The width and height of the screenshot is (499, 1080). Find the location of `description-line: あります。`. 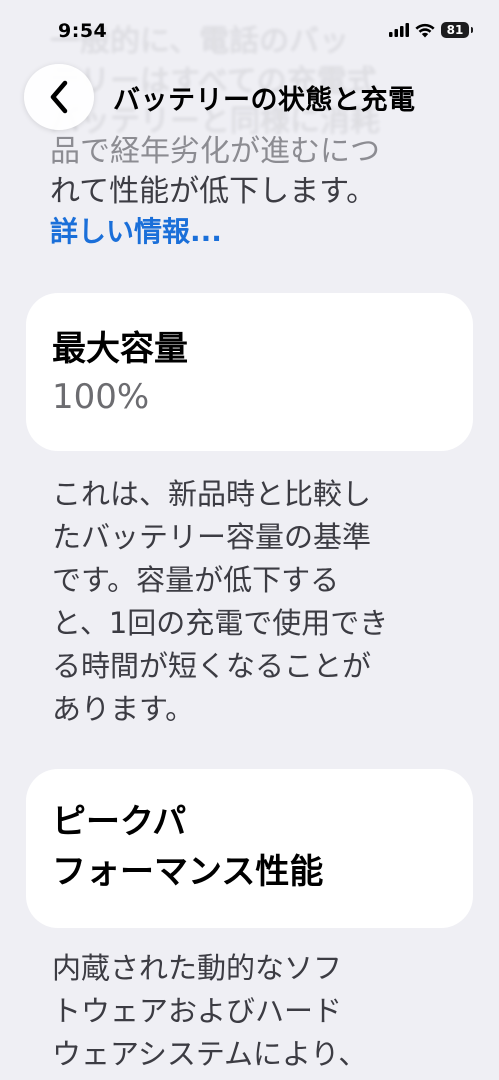

description-line: あります。 is located at coordinates (123, 709).